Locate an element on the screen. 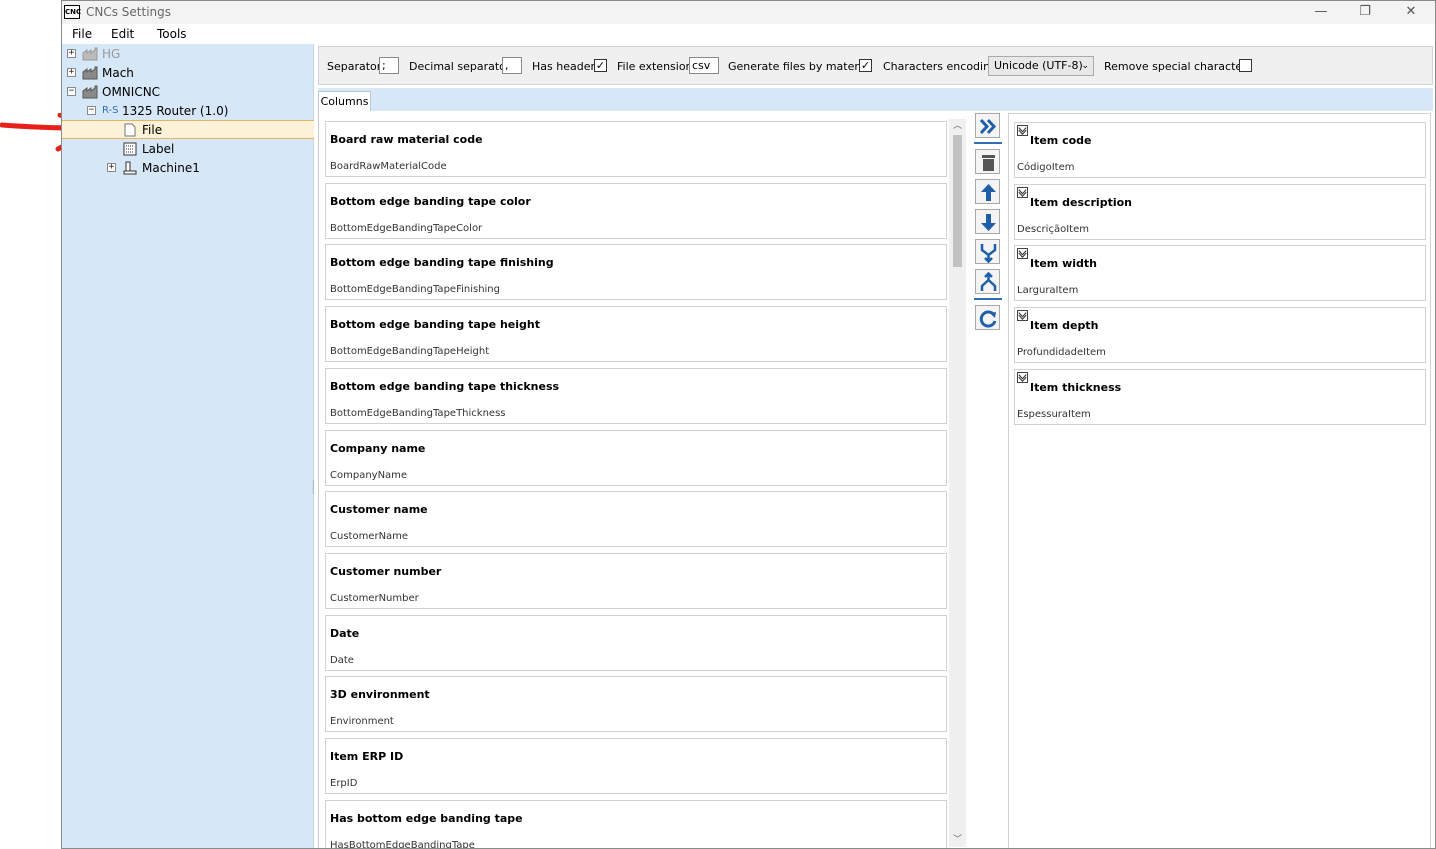 The image size is (1436, 849). tree-label: OMNICNC is located at coordinates (131, 92).